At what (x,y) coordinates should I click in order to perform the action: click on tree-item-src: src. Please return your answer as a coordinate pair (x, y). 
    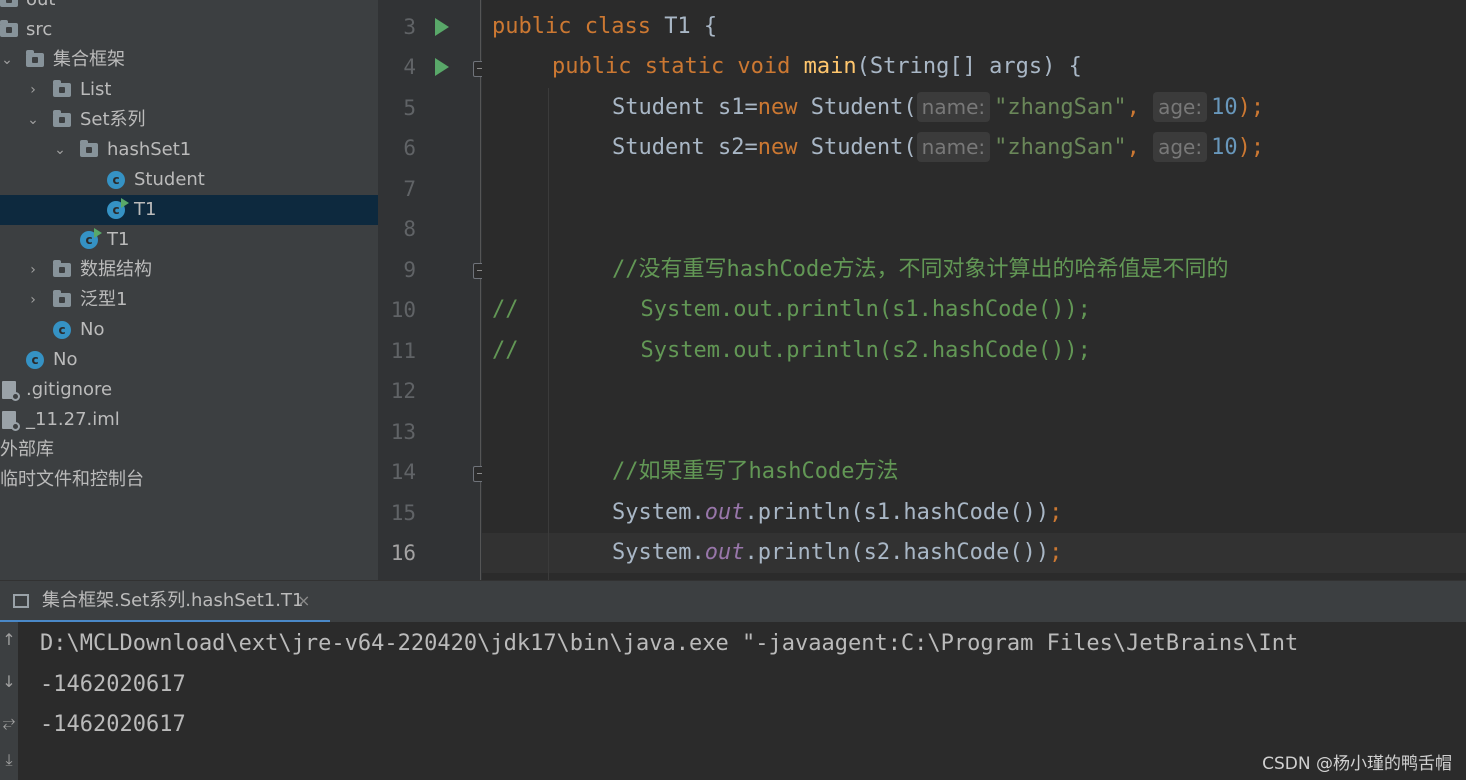
    Looking at the image, I should click on (189, 30).